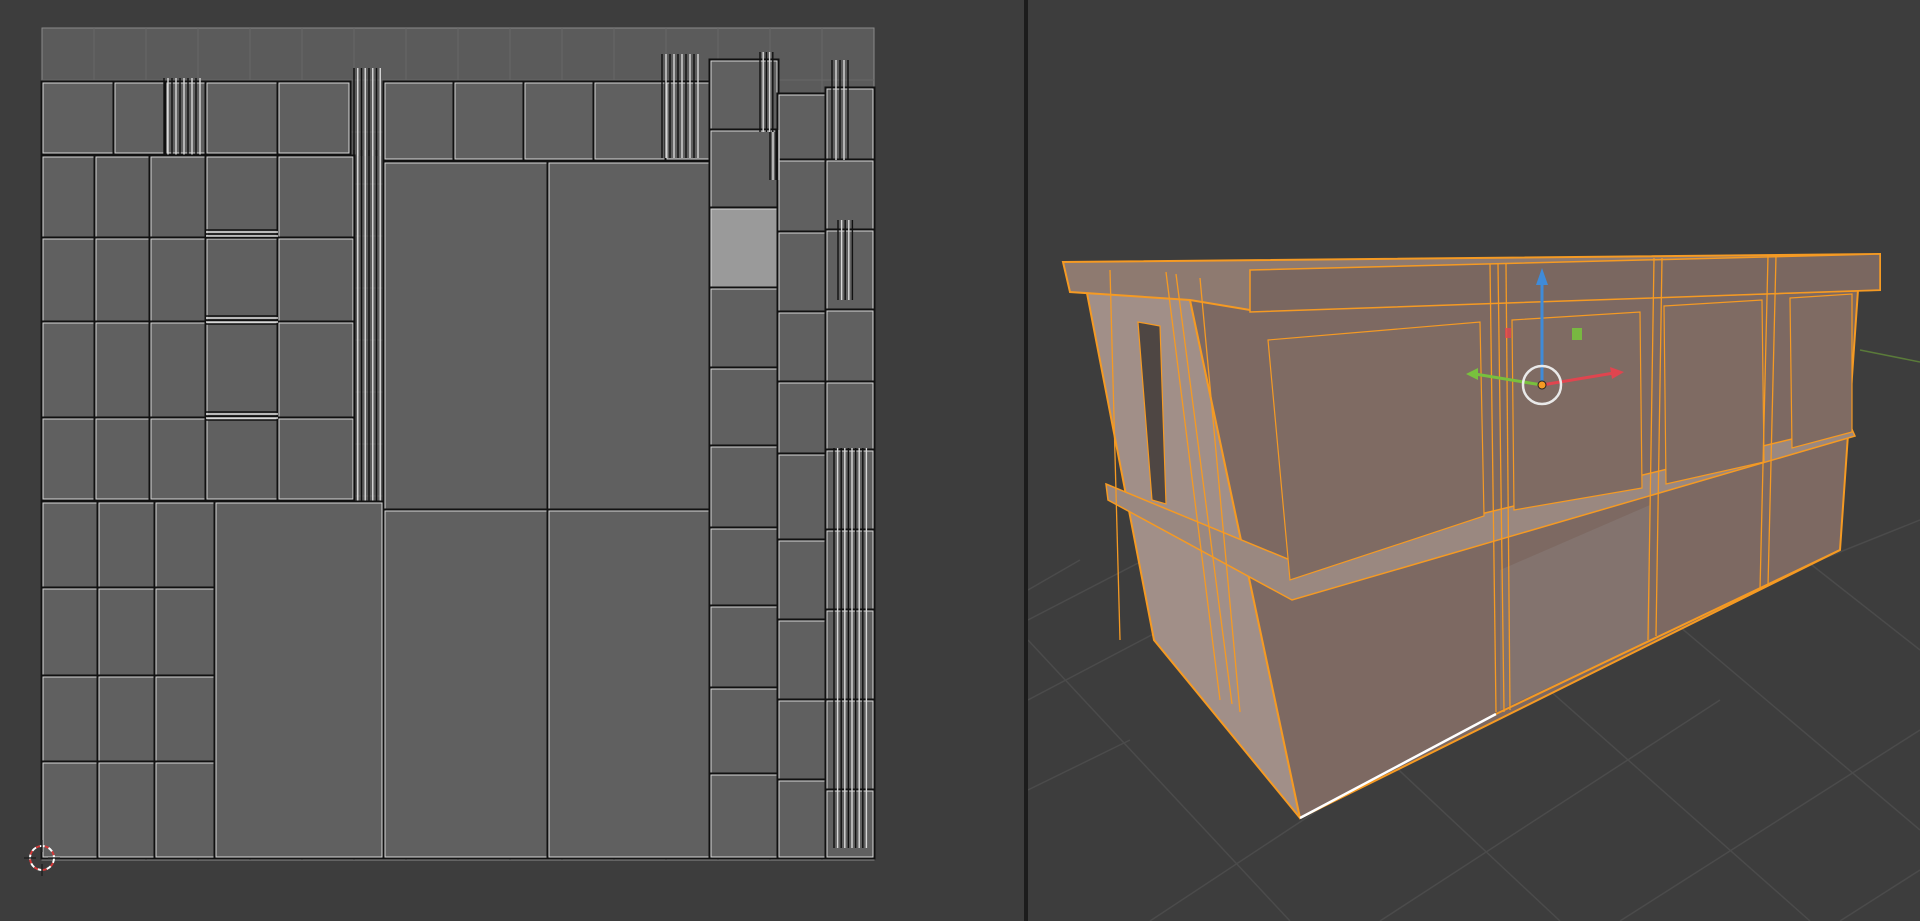 This screenshot has height=921, width=1920. What do you see at coordinates (1542, 385) in the screenshot?
I see `object-origin-icon` at bounding box center [1542, 385].